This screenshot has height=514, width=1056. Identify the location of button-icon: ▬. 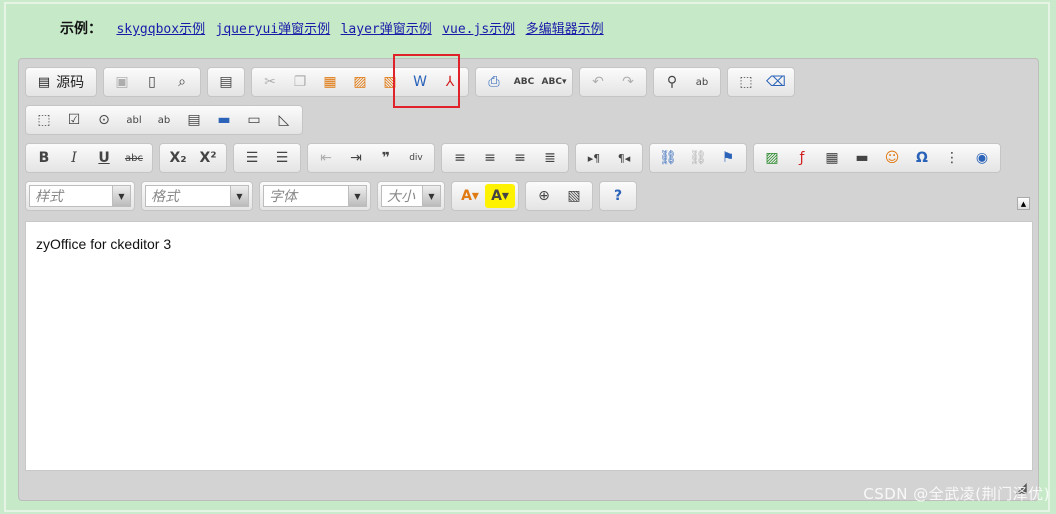
(224, 120).